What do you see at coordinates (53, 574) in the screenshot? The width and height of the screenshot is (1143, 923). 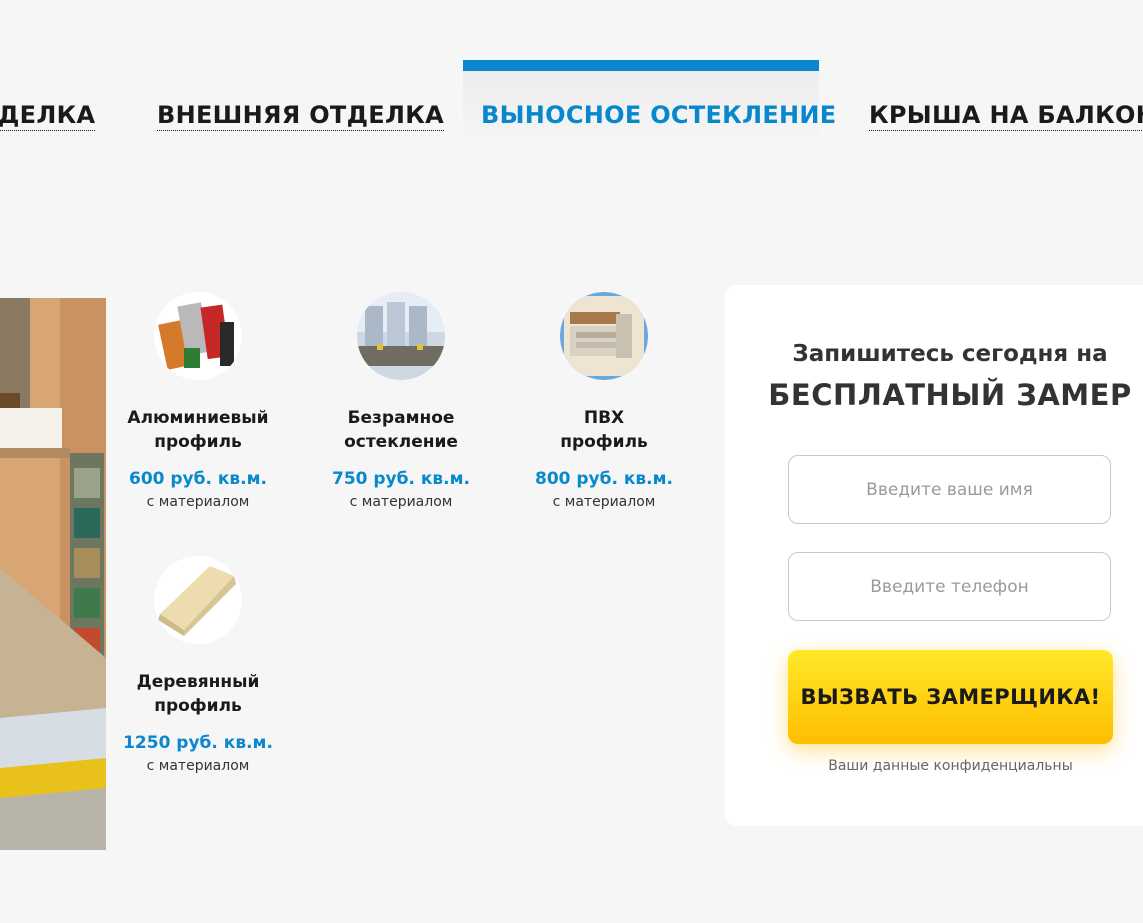 I see `balcony-photo` at bounding box center [53, 574].